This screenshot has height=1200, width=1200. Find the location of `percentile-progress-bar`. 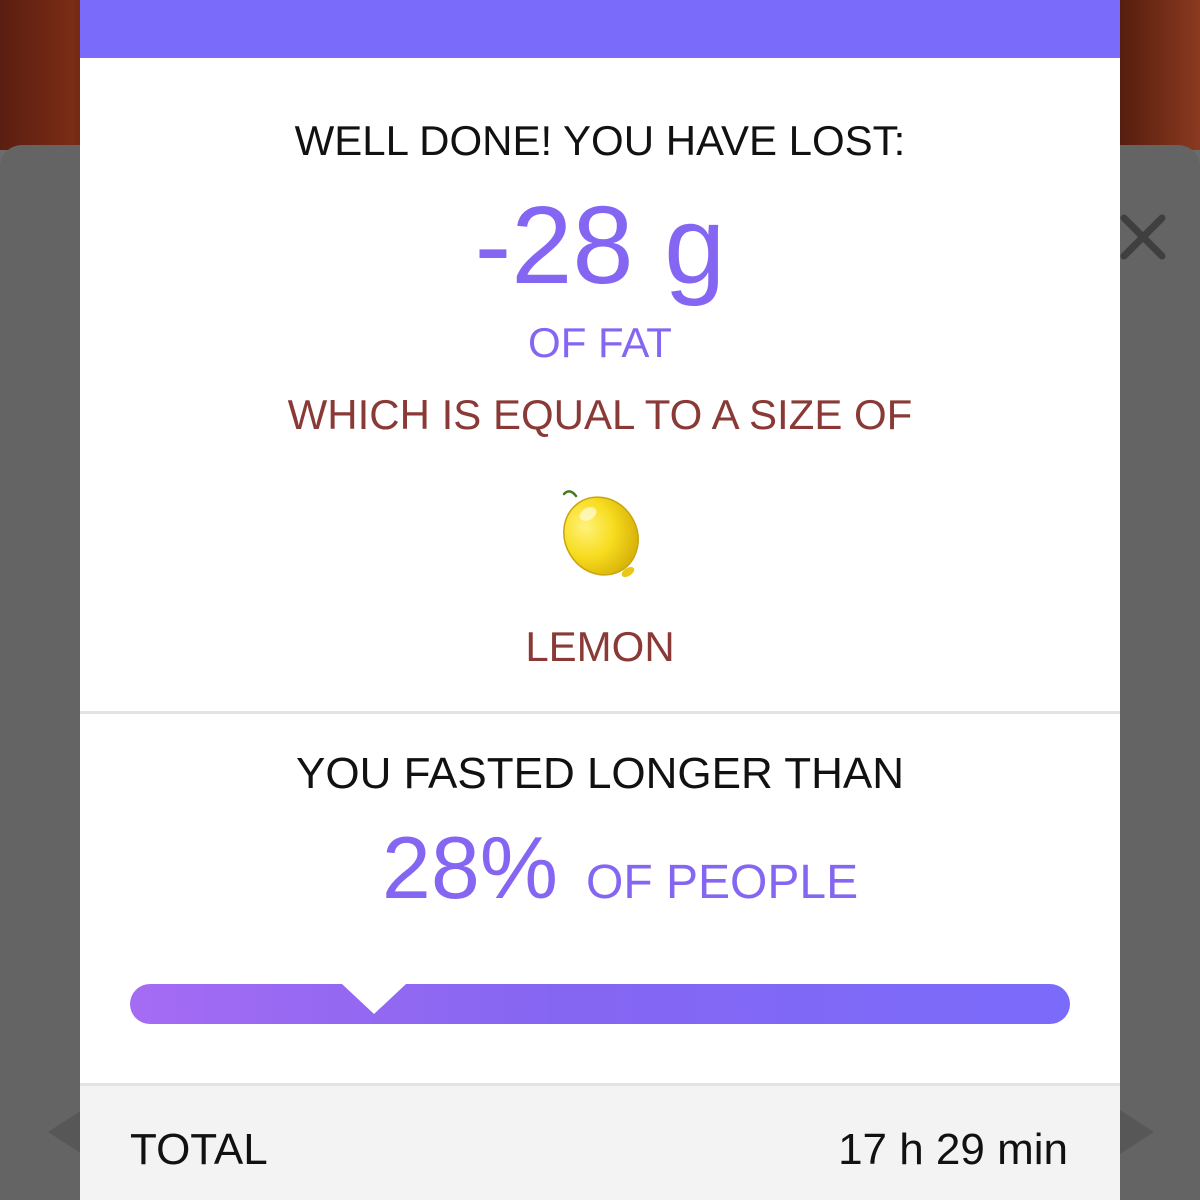

percentile-progress-bar is located at coordinates (600, 1004).